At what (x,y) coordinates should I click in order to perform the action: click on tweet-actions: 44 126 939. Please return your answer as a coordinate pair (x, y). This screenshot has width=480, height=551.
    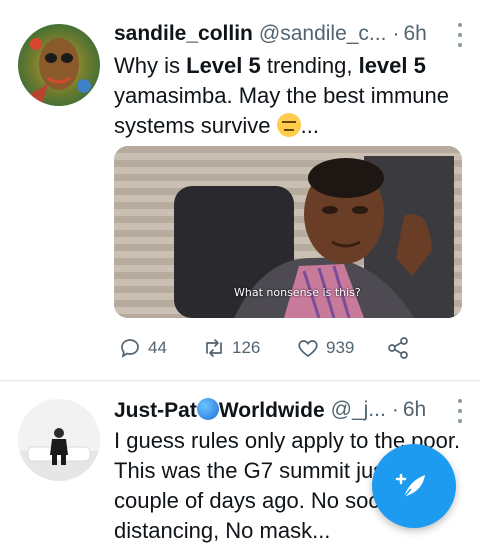
    Looking at the image, I should click on (279, 350).